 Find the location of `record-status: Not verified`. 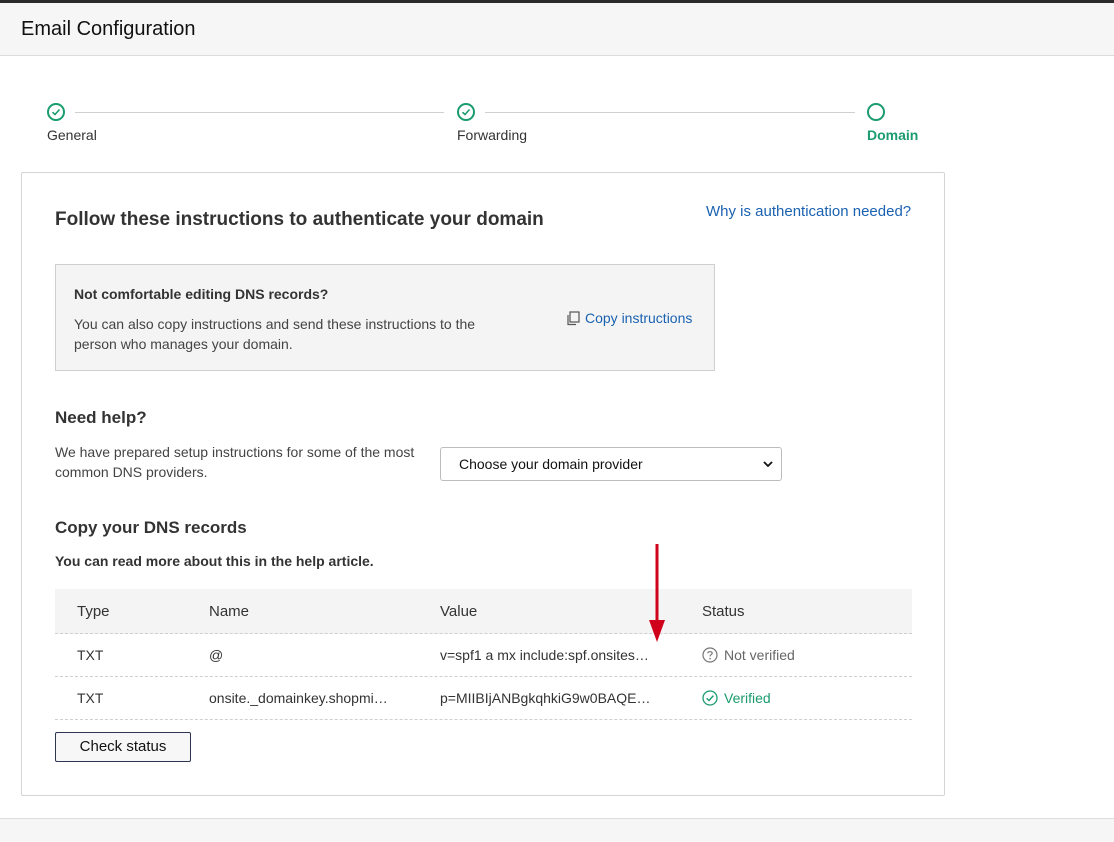

record-status: Not verified is located at coordinates (748, 655).